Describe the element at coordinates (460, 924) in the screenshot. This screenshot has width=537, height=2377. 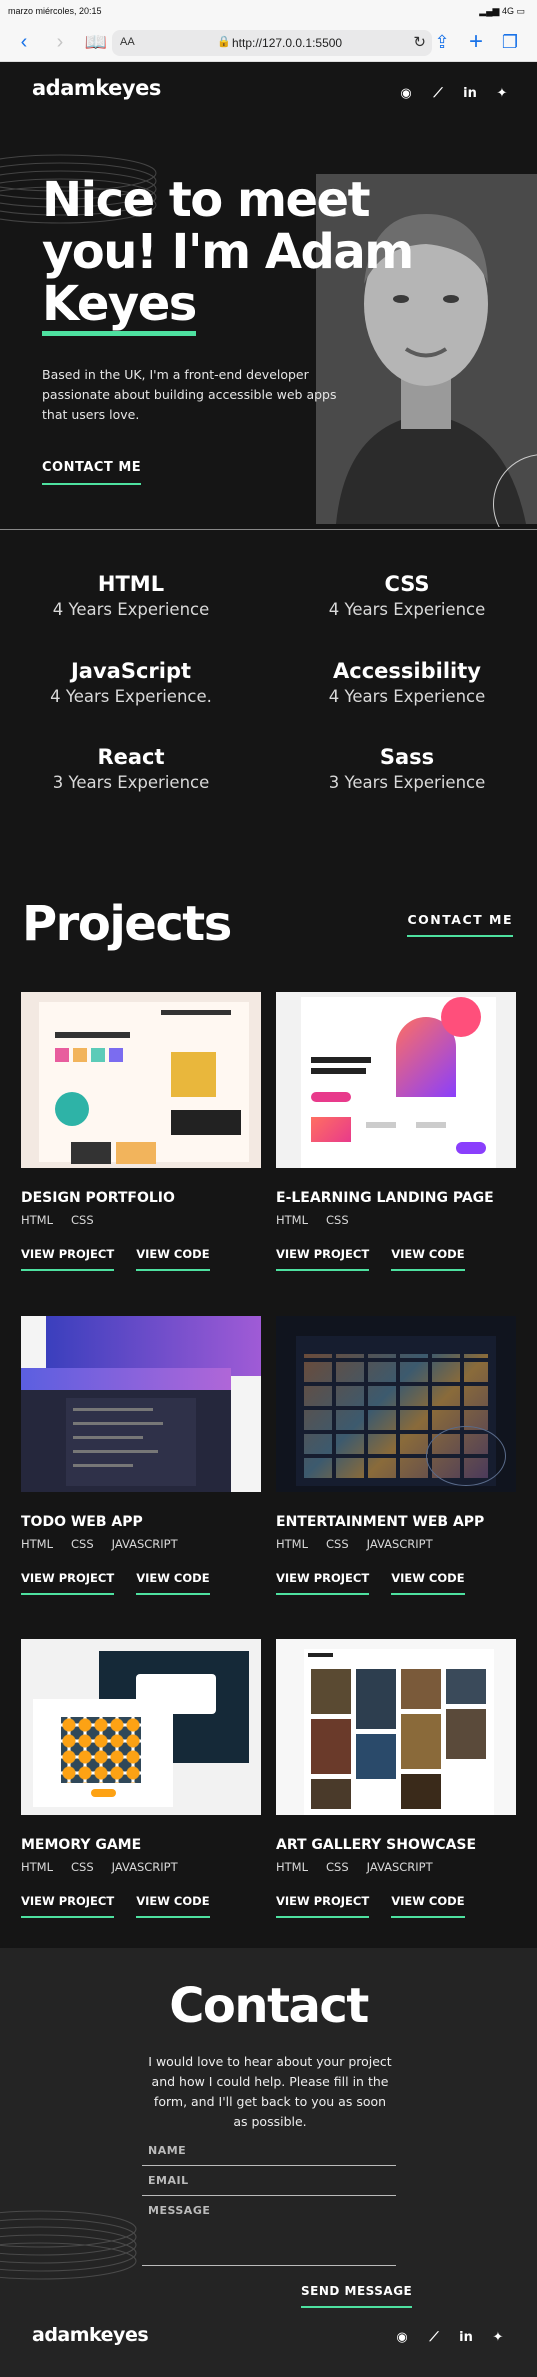
I see `projects-contact-link: CONTACT ME` at that location.